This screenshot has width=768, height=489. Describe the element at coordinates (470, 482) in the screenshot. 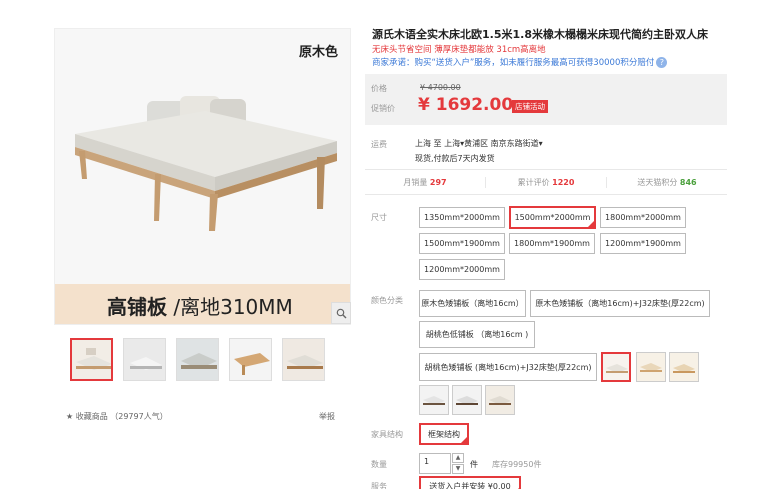

I see `service-option-selected: 送货入户并安装 ¥0.00` at that location.